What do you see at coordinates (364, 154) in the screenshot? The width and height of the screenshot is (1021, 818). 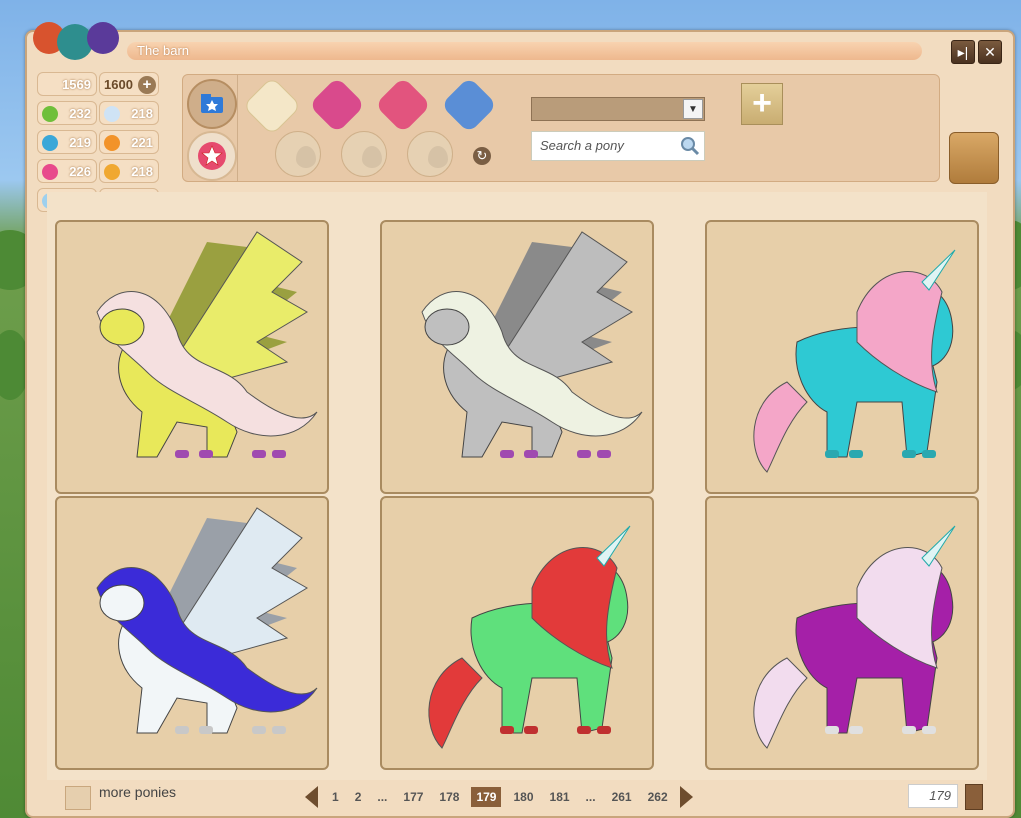 I see `trophy-filter-icon` at bounding box center [364, 154].